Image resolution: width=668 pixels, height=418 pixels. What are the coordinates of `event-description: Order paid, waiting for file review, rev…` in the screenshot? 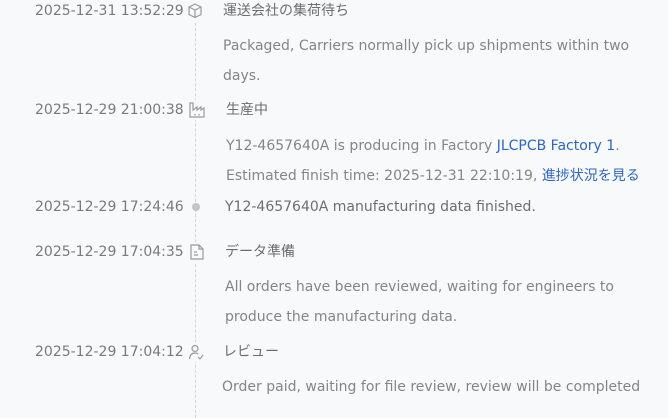 It's located at (431, 387).